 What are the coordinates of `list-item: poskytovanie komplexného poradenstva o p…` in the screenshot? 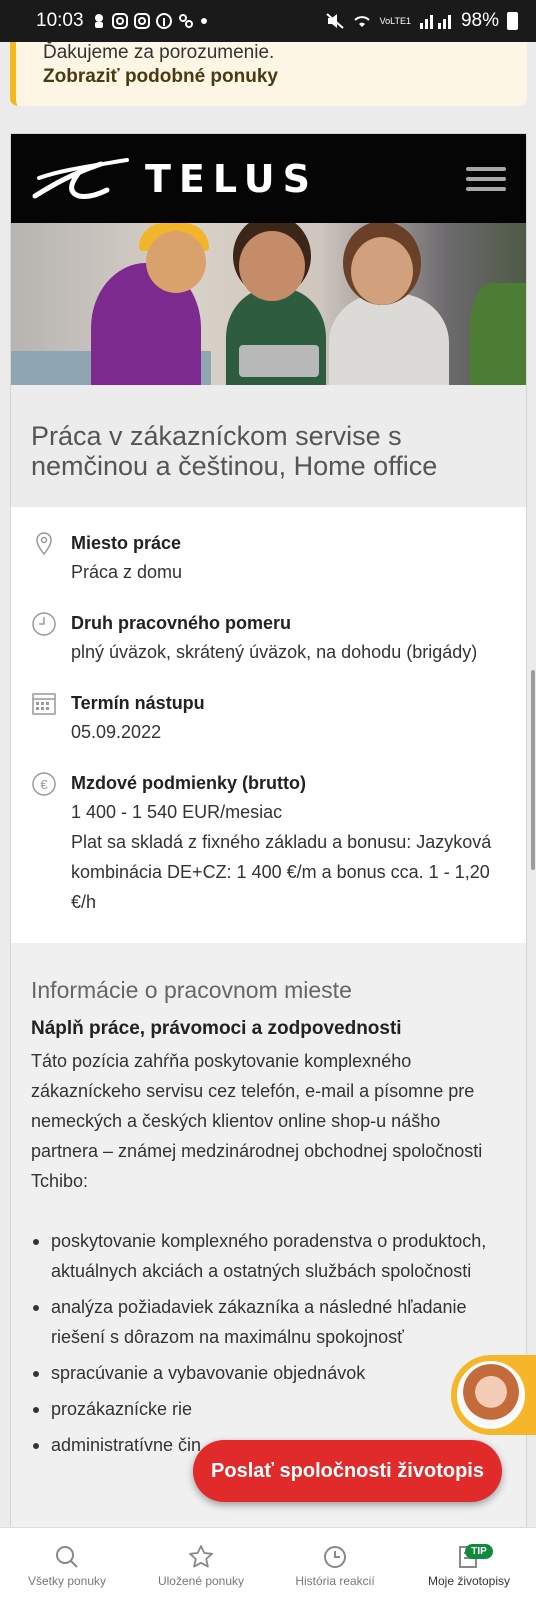 It's located at (268, 1256).